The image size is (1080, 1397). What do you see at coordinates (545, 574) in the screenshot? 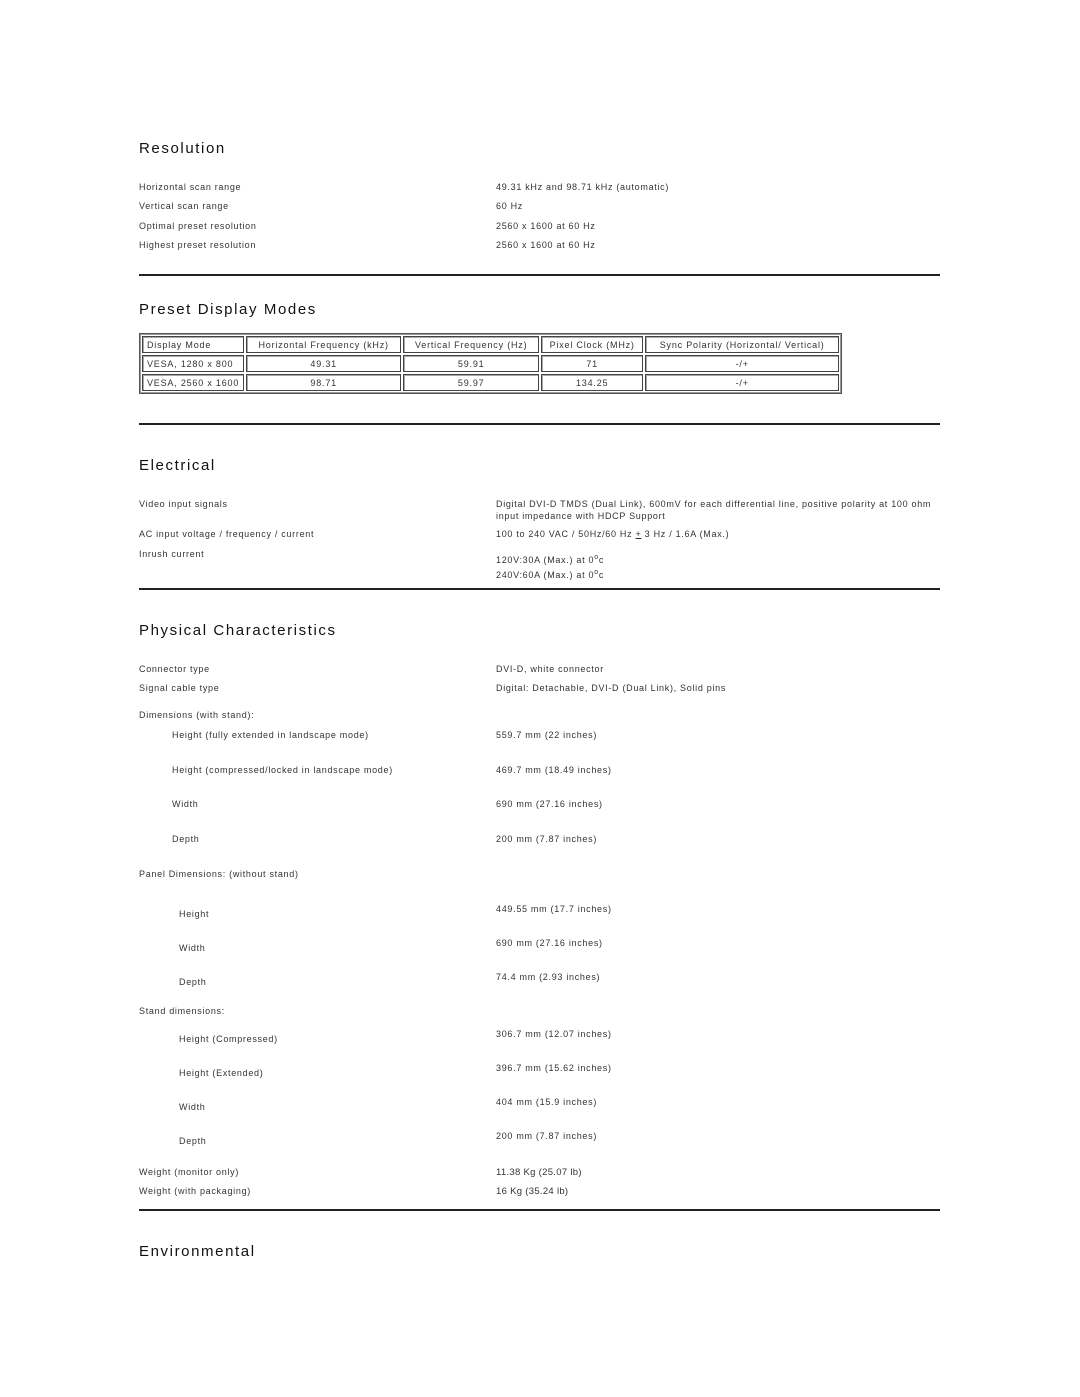
I see `inrush-line: 240V:60A (Max.) at 0` at bounding box center [545, 574].